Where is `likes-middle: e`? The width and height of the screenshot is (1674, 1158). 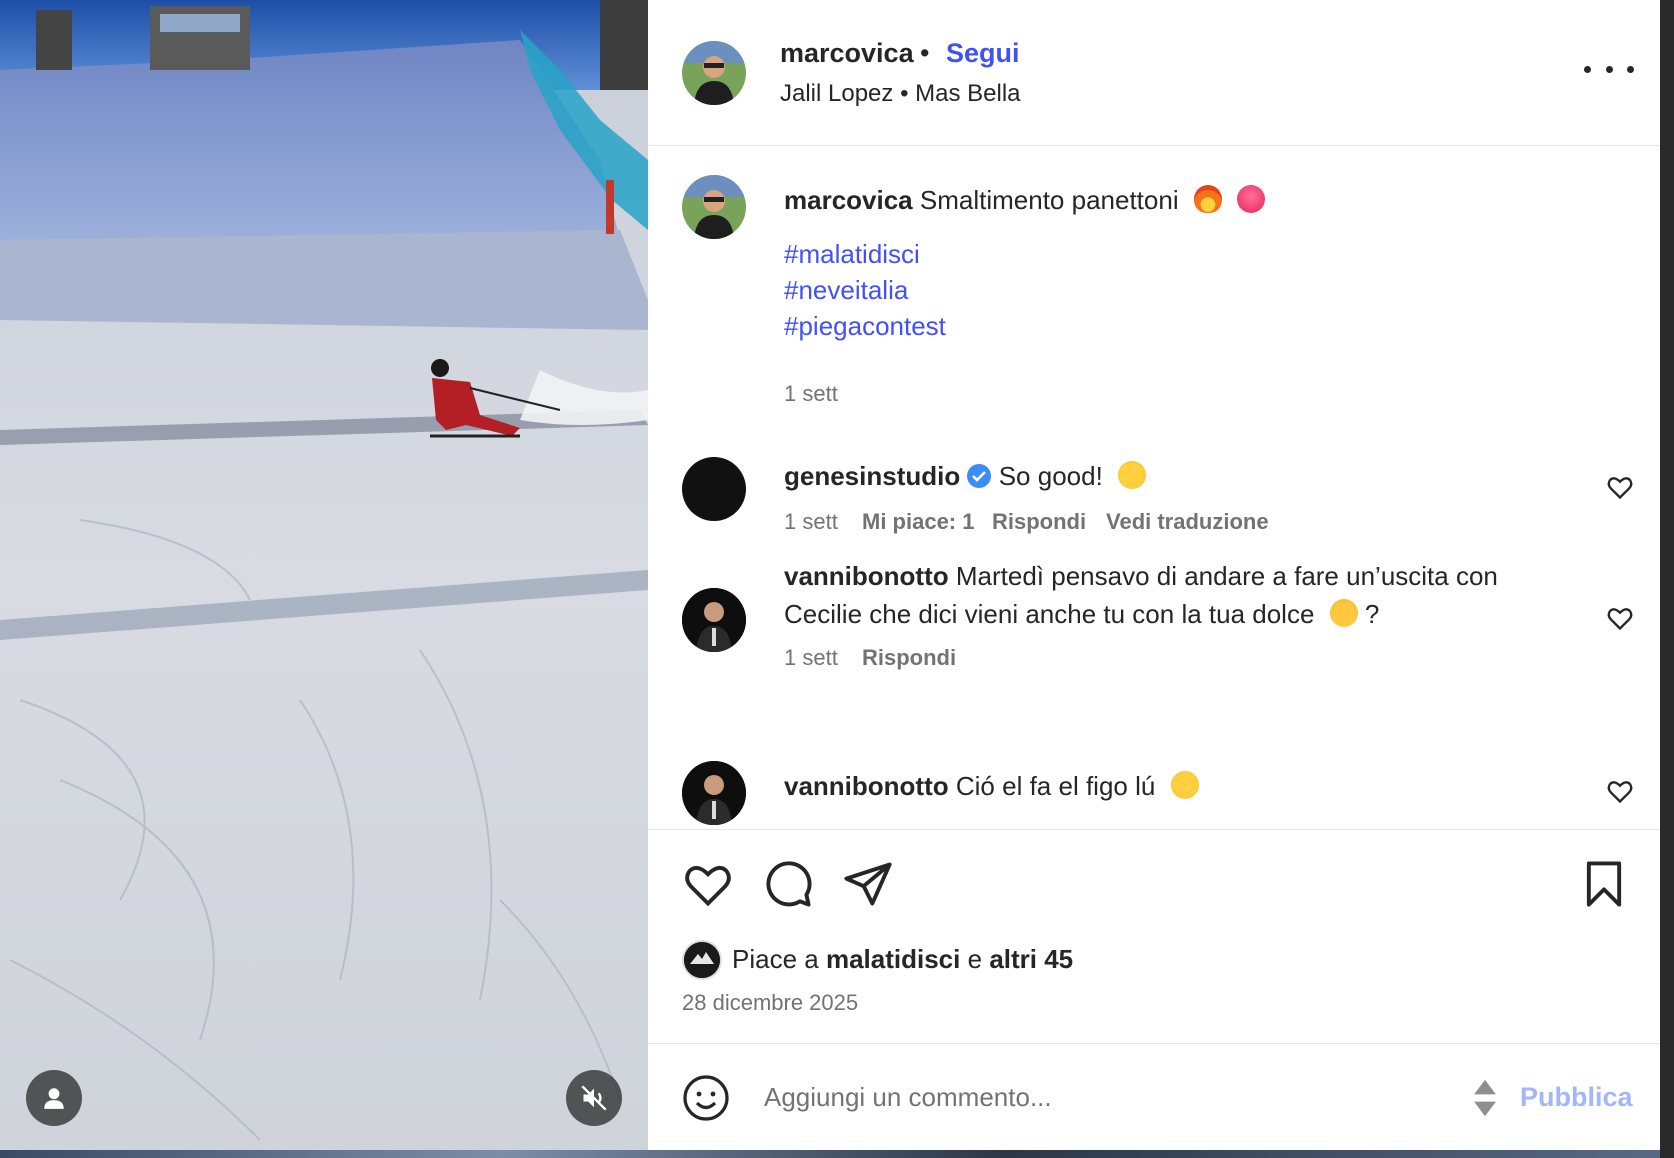
likes-middle: e is located at coordinates (975, 959).